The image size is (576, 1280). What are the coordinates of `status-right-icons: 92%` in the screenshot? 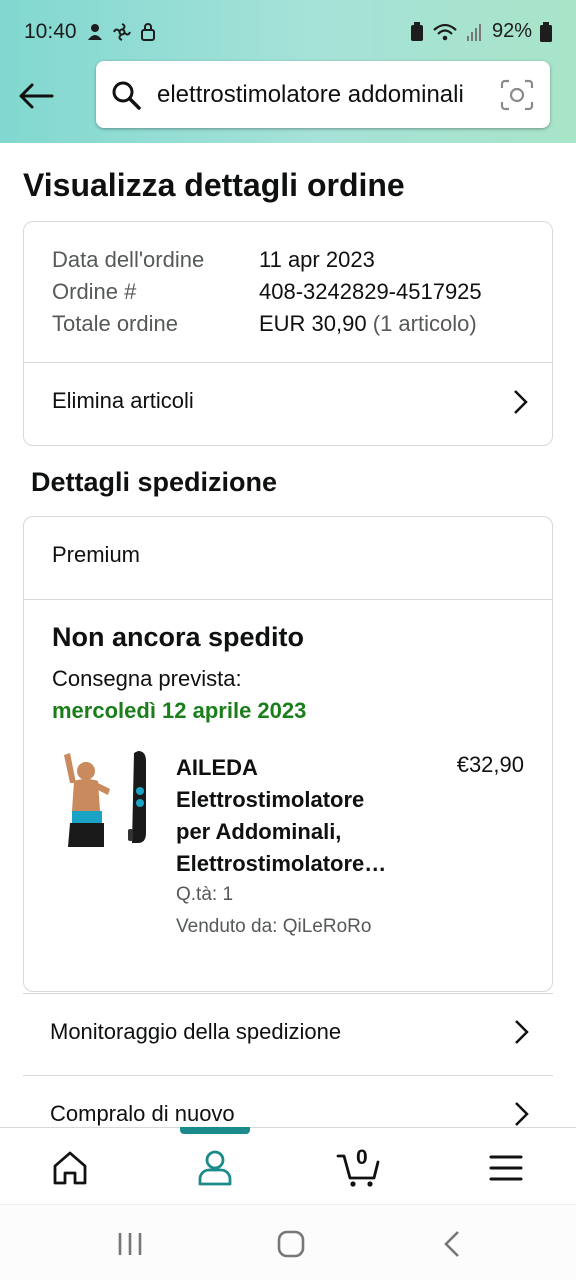 It's located at (481, 31).